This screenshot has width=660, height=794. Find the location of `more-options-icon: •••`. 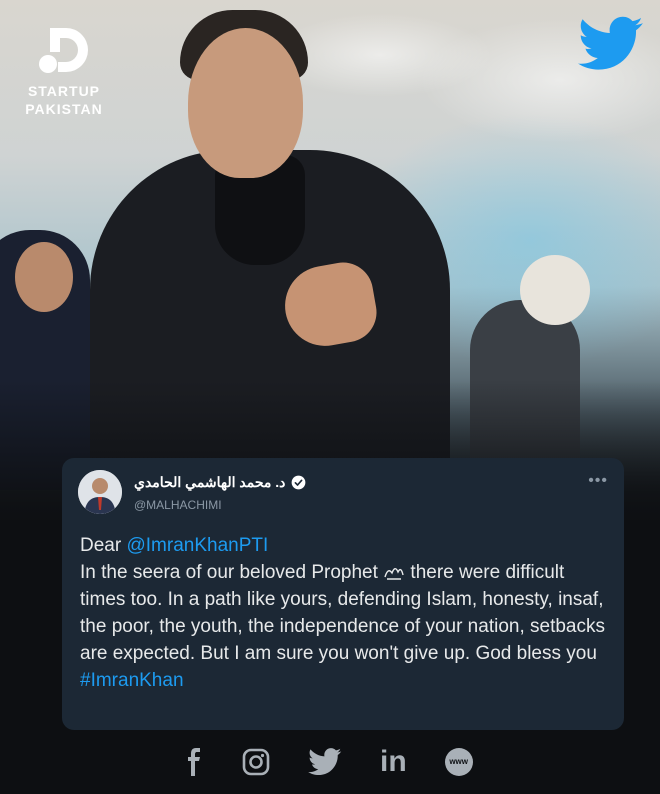

more-options-icon: ••• is located at coordinates (598, 481).